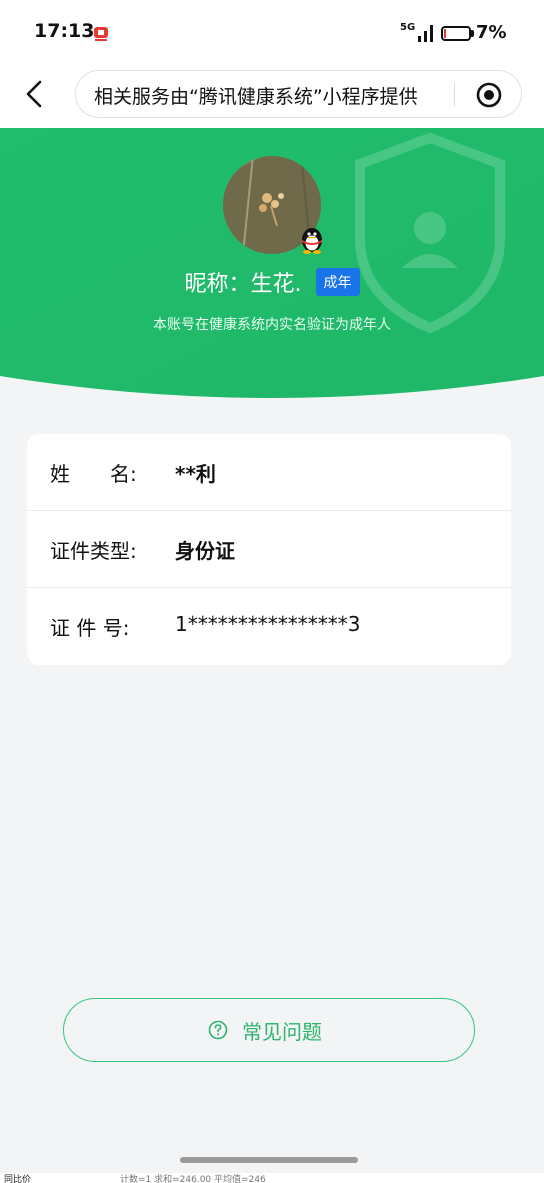 This screenshot has width=544, height=1183. What do you see at coordinates (18, 1179) in the screenshot?
I see `bottom-left-text: 同比价` at bounding box center [18, 1179].